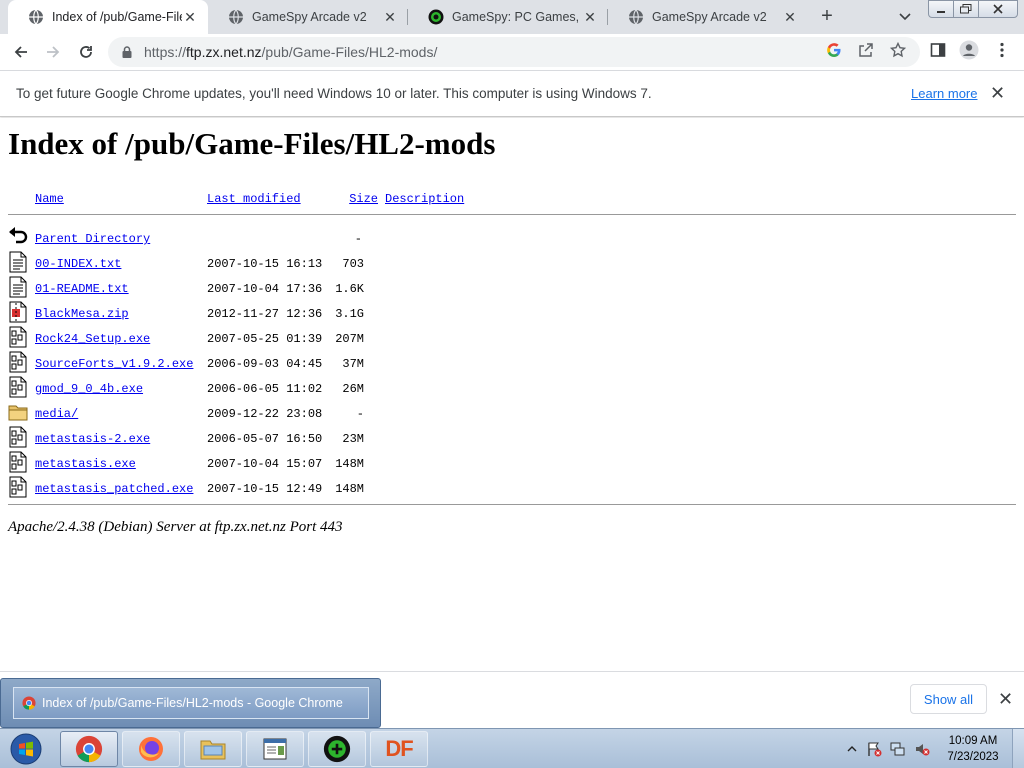 The image size is (1024, 768). Describe the element at coordinates (26, 749) in the screenshot. I see `start-button` at that location.